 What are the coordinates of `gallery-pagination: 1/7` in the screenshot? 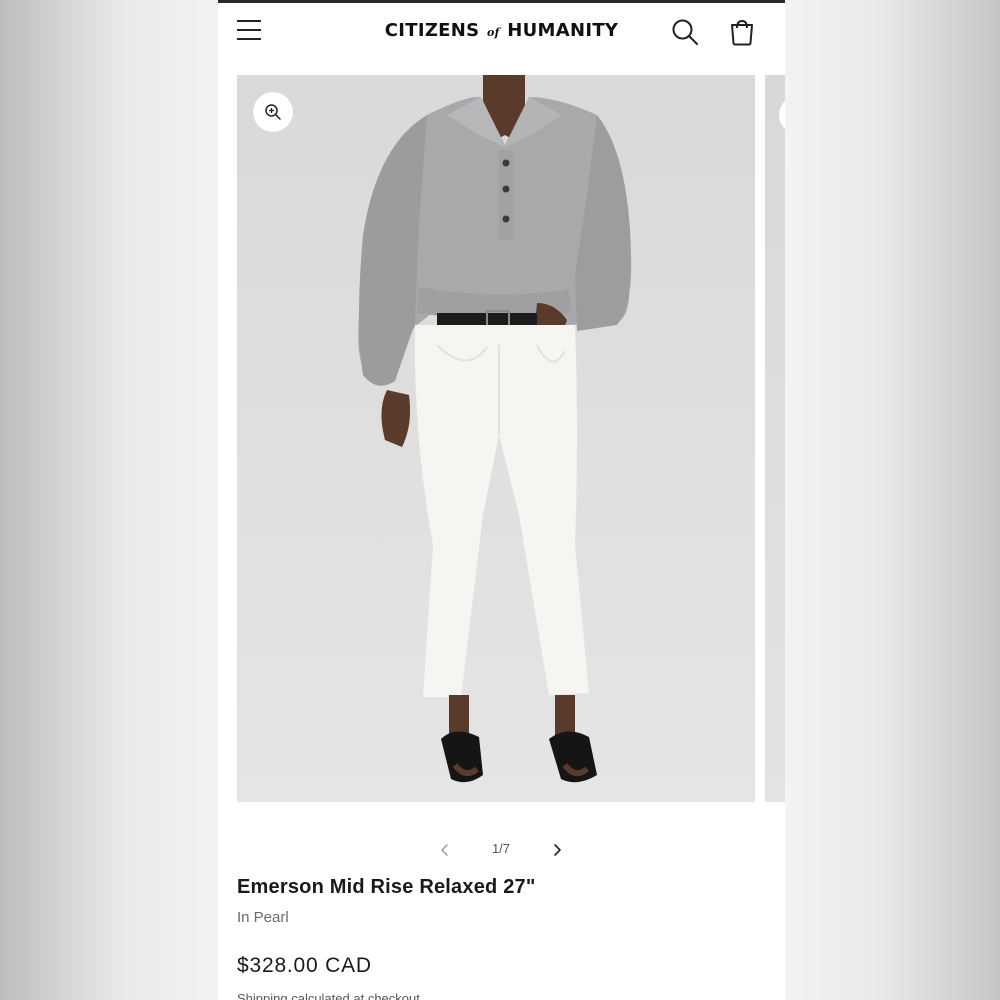 It's located at (501, 850).